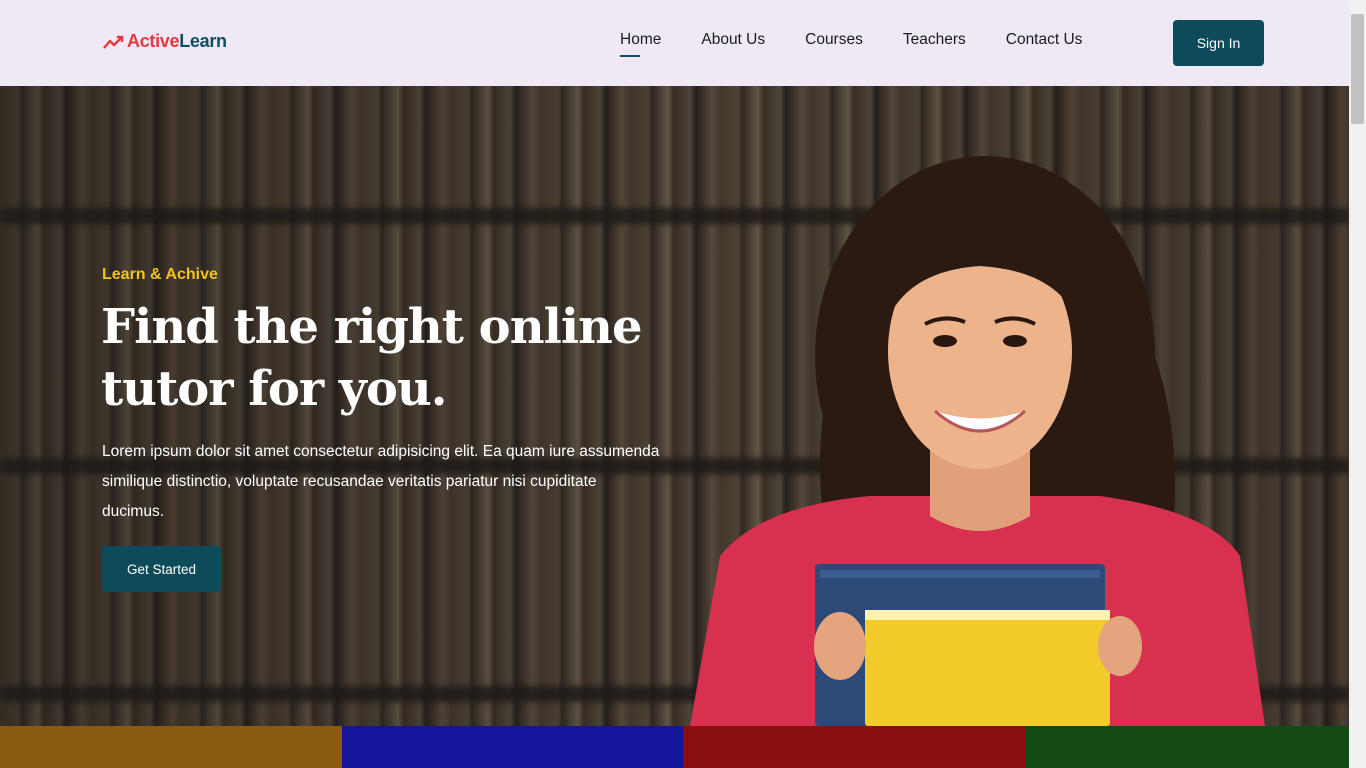 The width and height of the screenshot is (1366, 768). What do you see at coordinates (160, 274) in the screenshot?
I see `hero-eyebrow: Learn & Achive` at bounding box center [160, 274].